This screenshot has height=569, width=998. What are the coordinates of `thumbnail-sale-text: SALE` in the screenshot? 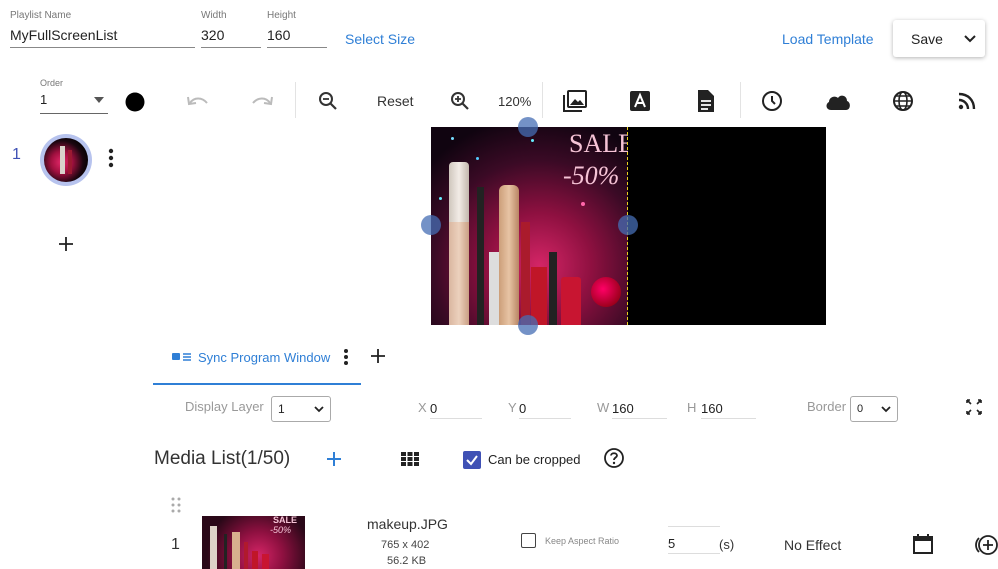 It's located at (285, 520).